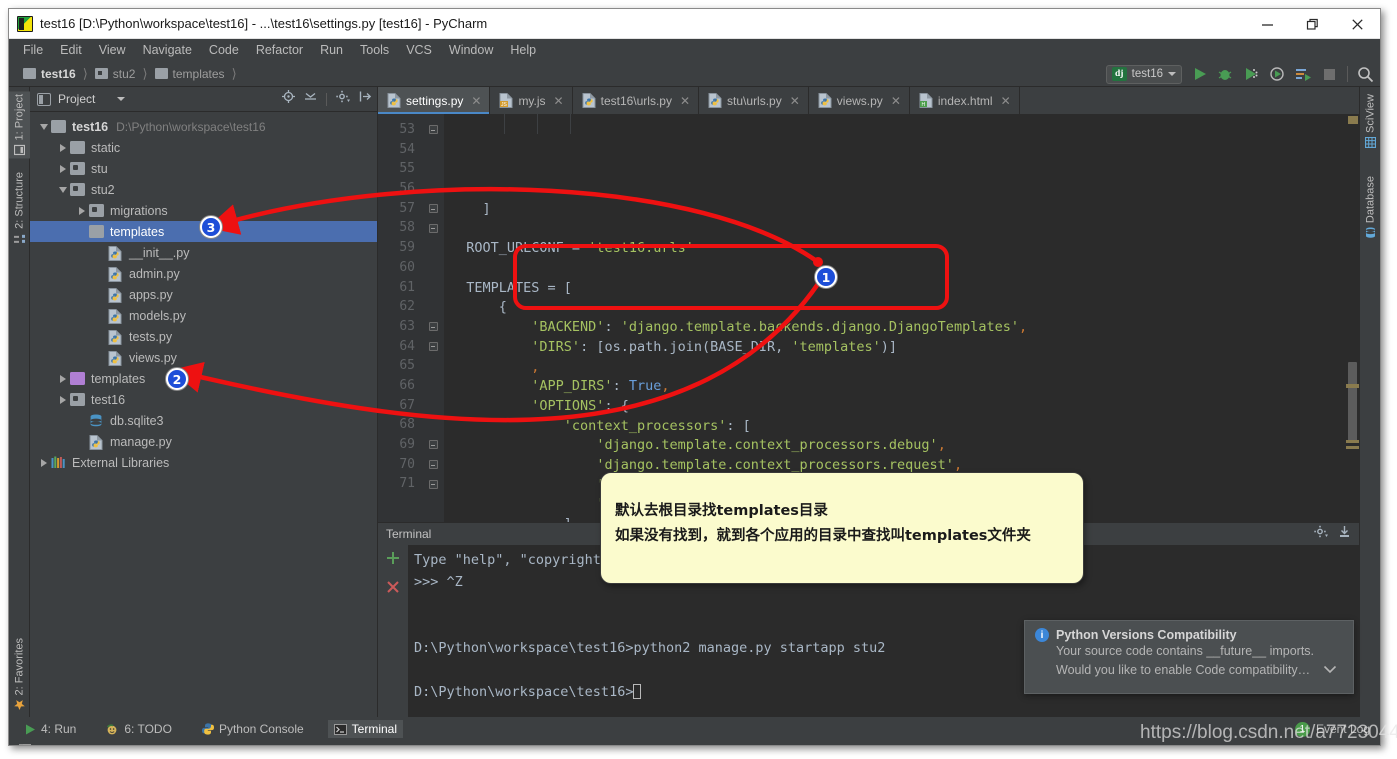 The image size is (1397, 759). What do you see at coordinates (1352, 402) in the screenshot?
I see `scrollbar-thumb` at bounding box center [1352, 402].